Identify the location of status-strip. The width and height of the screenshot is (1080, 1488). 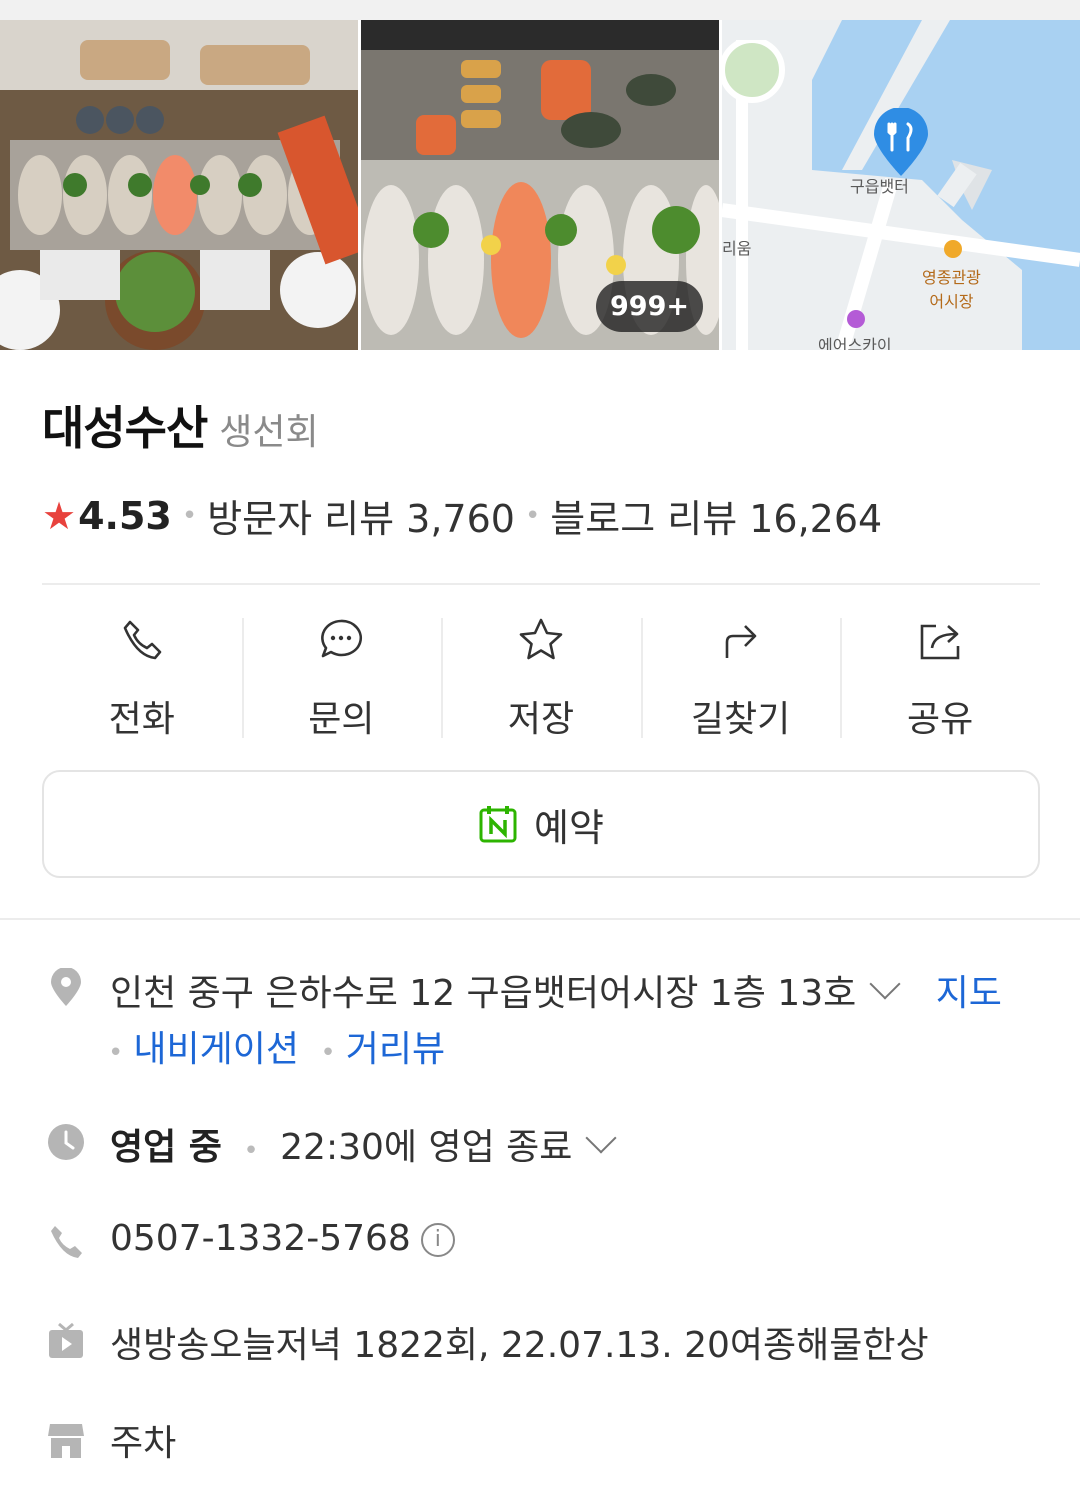
(540, 10).